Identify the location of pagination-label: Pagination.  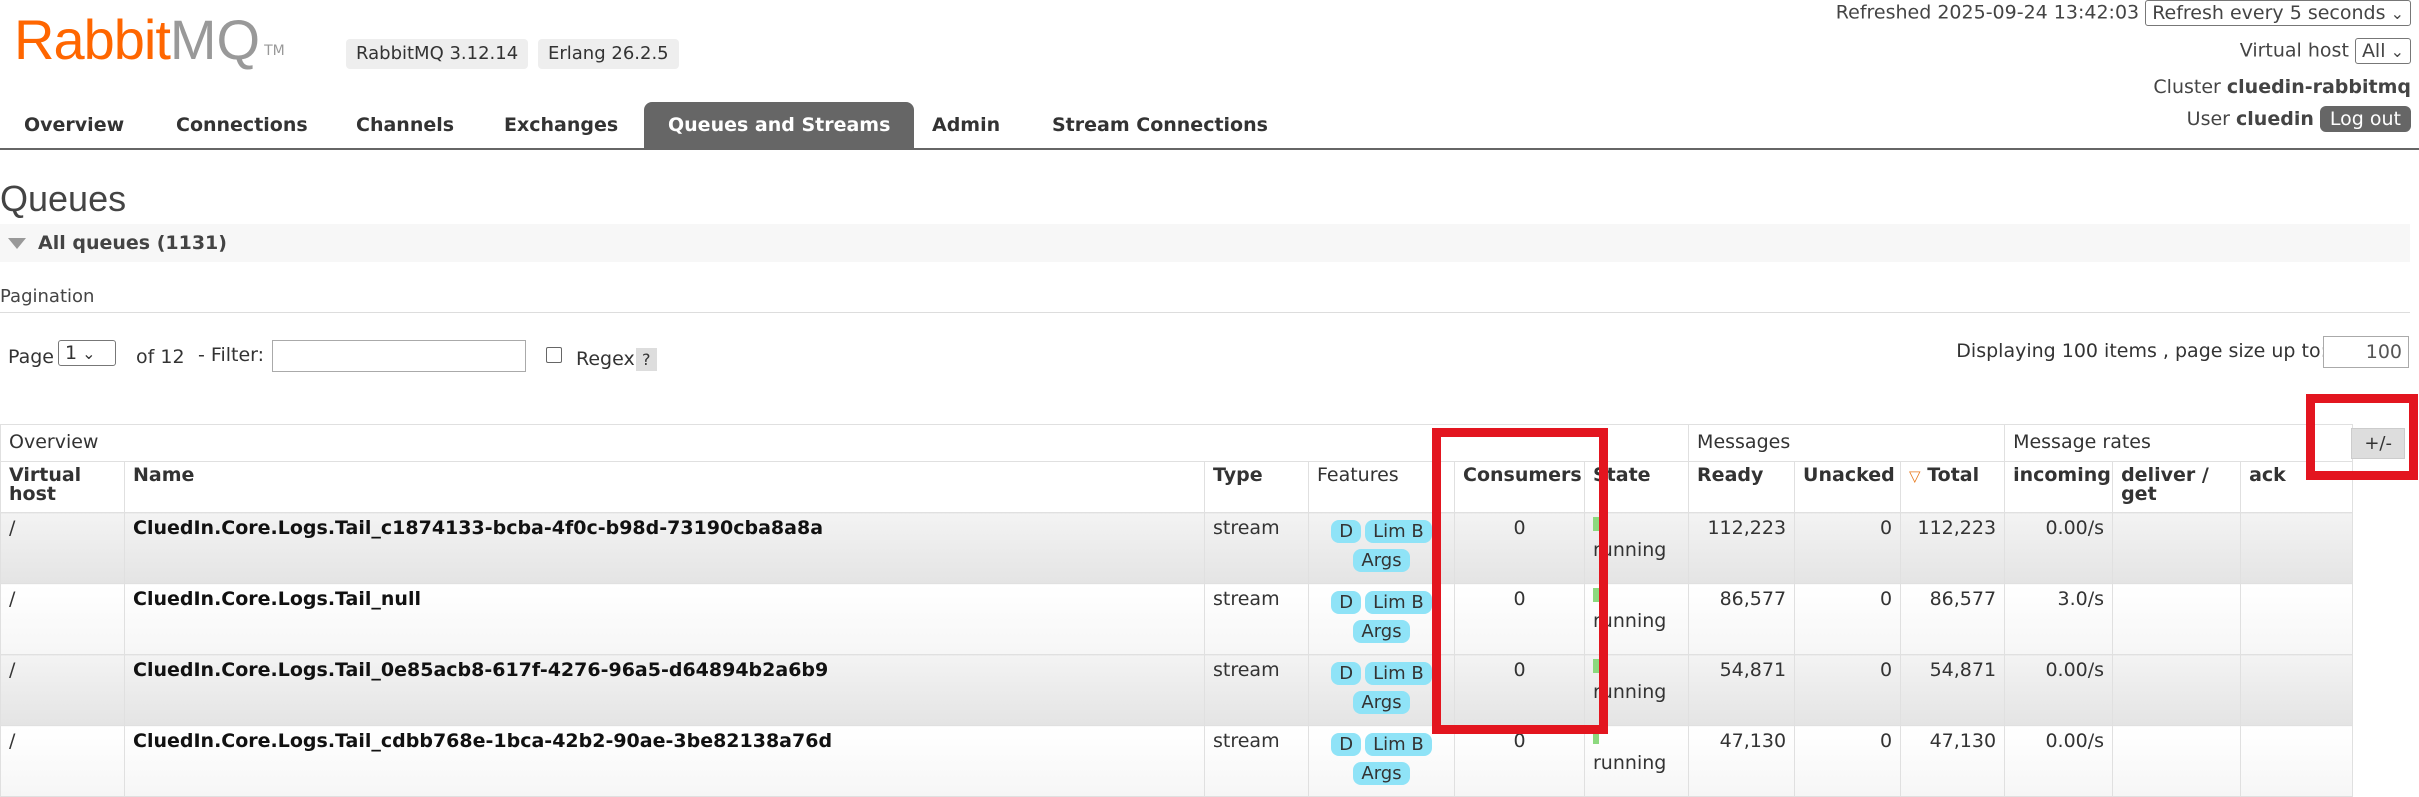
(47, 296).